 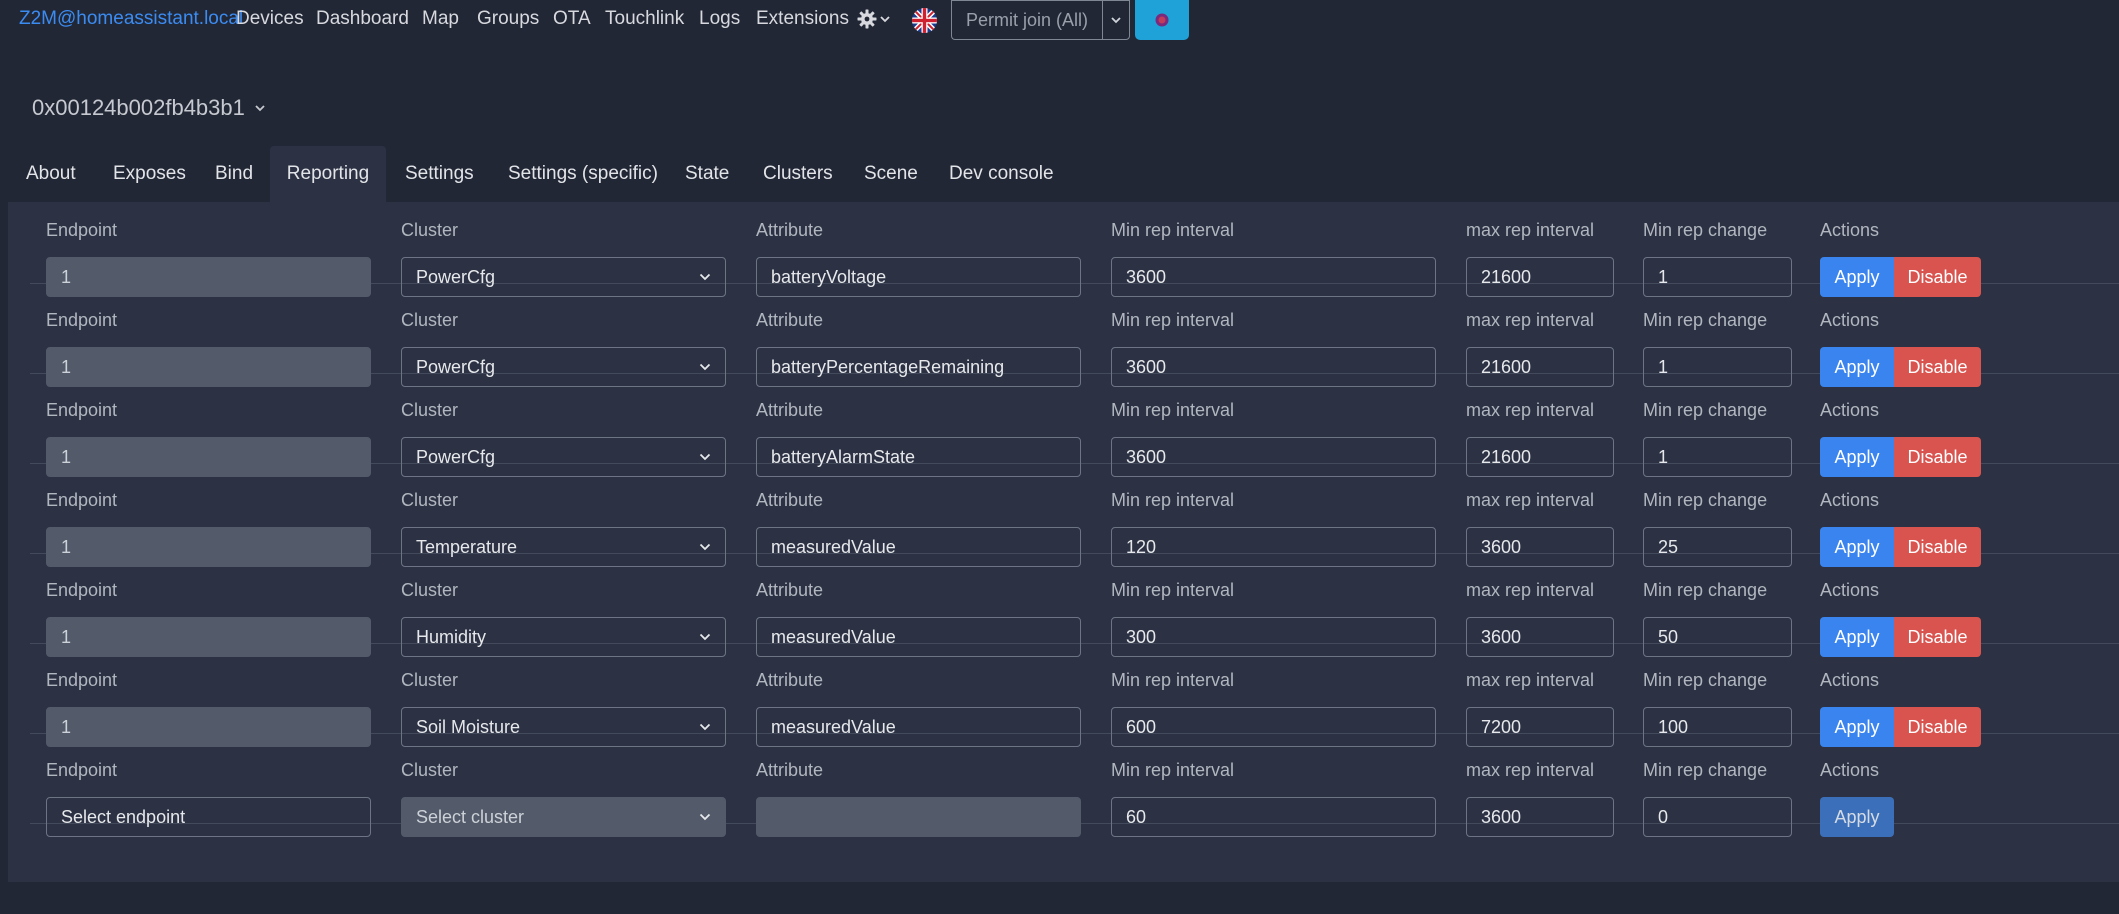 What do you see at coordinates (644, 19) in the screenshot?
I see `nav-touchlink: Touchlink` at bounding box center [644, 19].